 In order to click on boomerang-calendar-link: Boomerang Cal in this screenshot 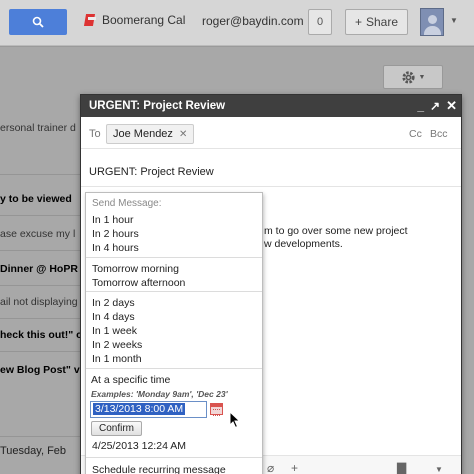, I will do `click(134, 20)`.